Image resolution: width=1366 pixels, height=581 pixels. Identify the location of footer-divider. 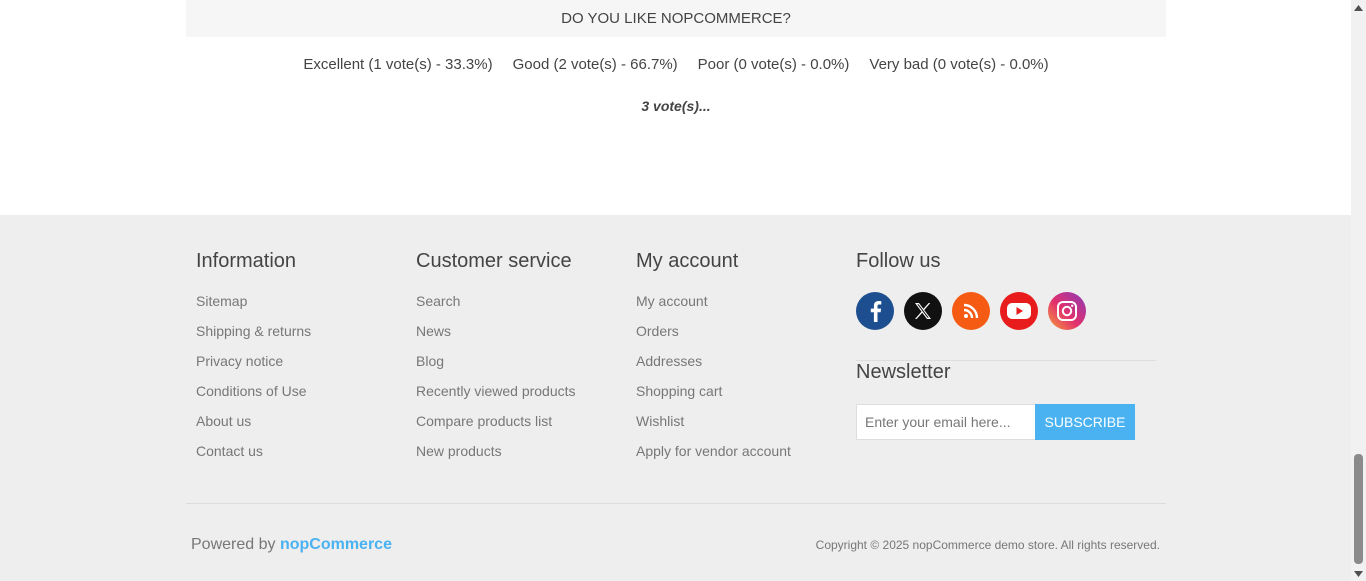
(676, 503).